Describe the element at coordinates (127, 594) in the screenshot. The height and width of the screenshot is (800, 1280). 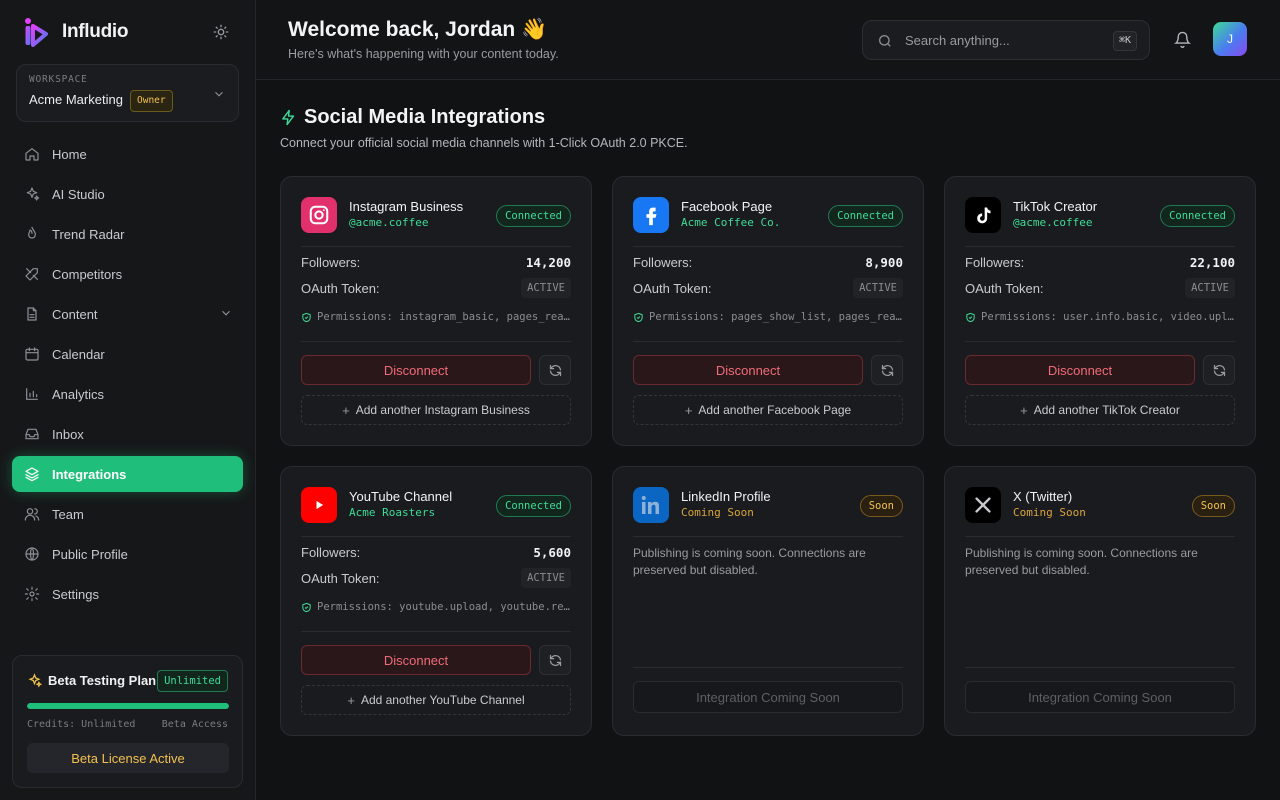
I see `sidebar-item-settings: Settings` at that location.